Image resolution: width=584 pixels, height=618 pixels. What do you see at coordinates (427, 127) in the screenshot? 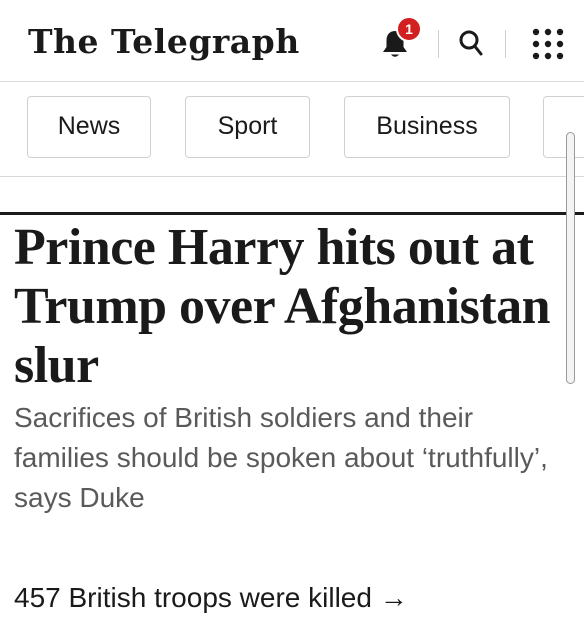
I see `tab-business: Business` at bounding box center [427, 127].